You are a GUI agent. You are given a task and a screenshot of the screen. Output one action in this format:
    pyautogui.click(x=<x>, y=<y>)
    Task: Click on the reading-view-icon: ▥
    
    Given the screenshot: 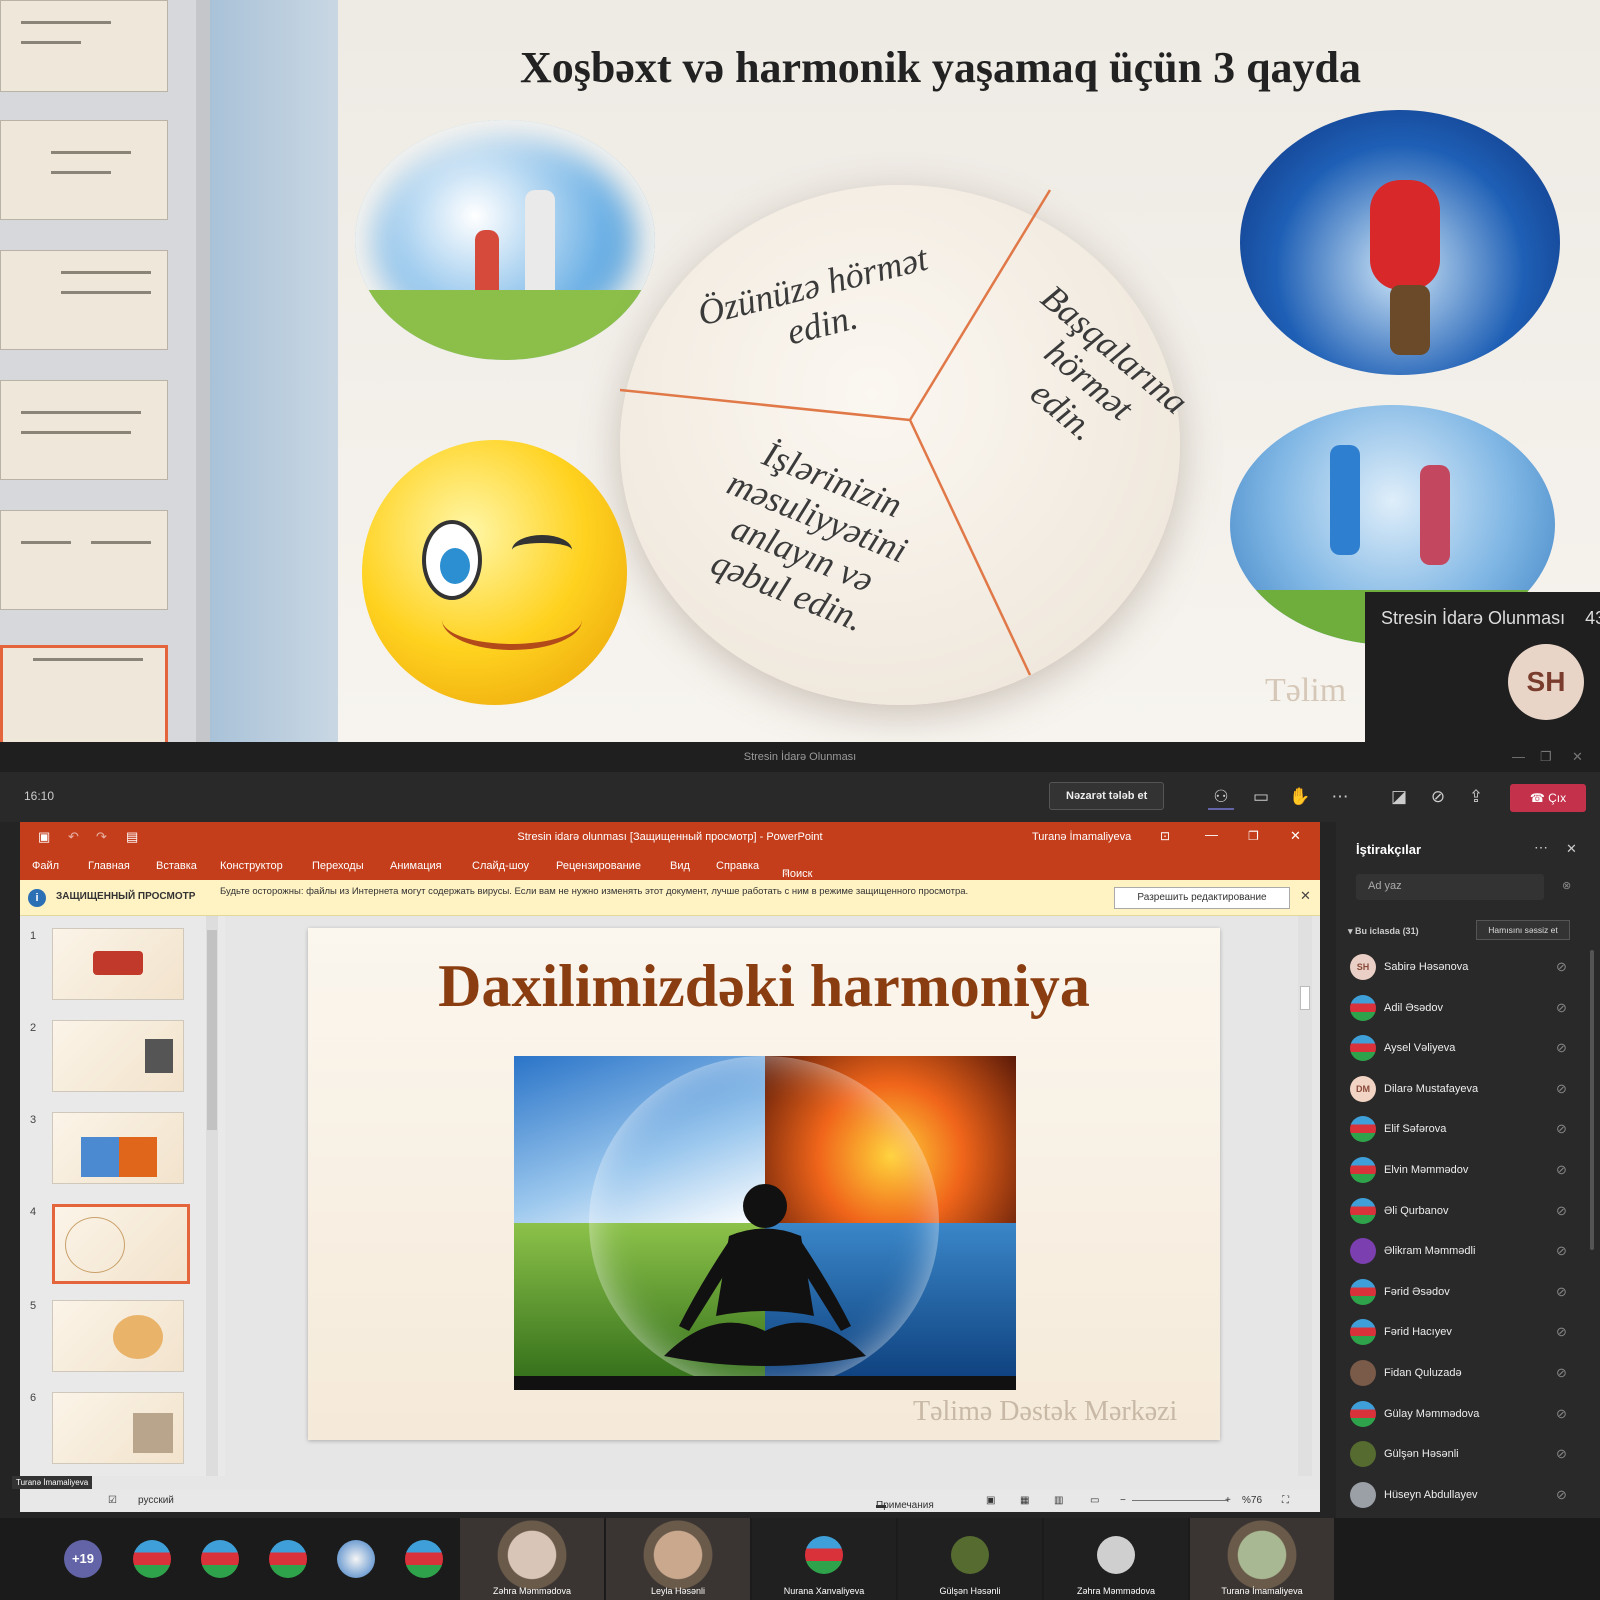 What is the action you would take?
    pyautogui.click(x=1058, y=1500)
    